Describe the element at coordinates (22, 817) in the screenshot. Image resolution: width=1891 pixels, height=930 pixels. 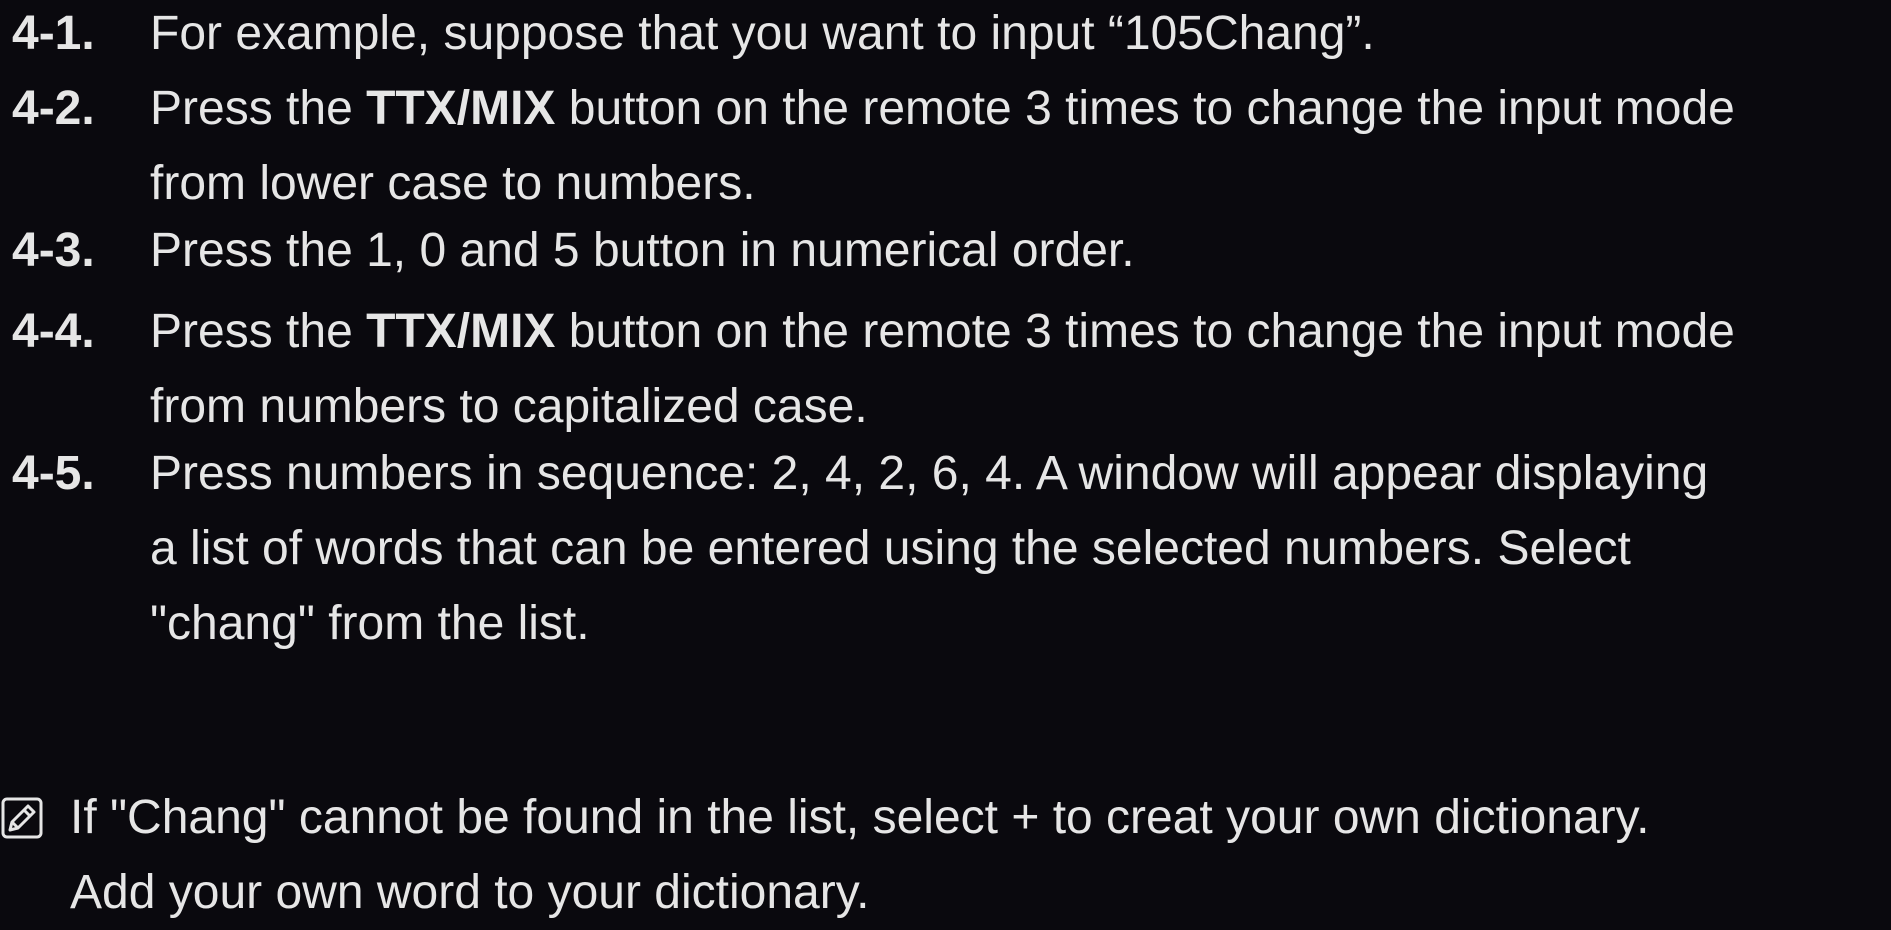
I see `note-pencil-icon` at that location.